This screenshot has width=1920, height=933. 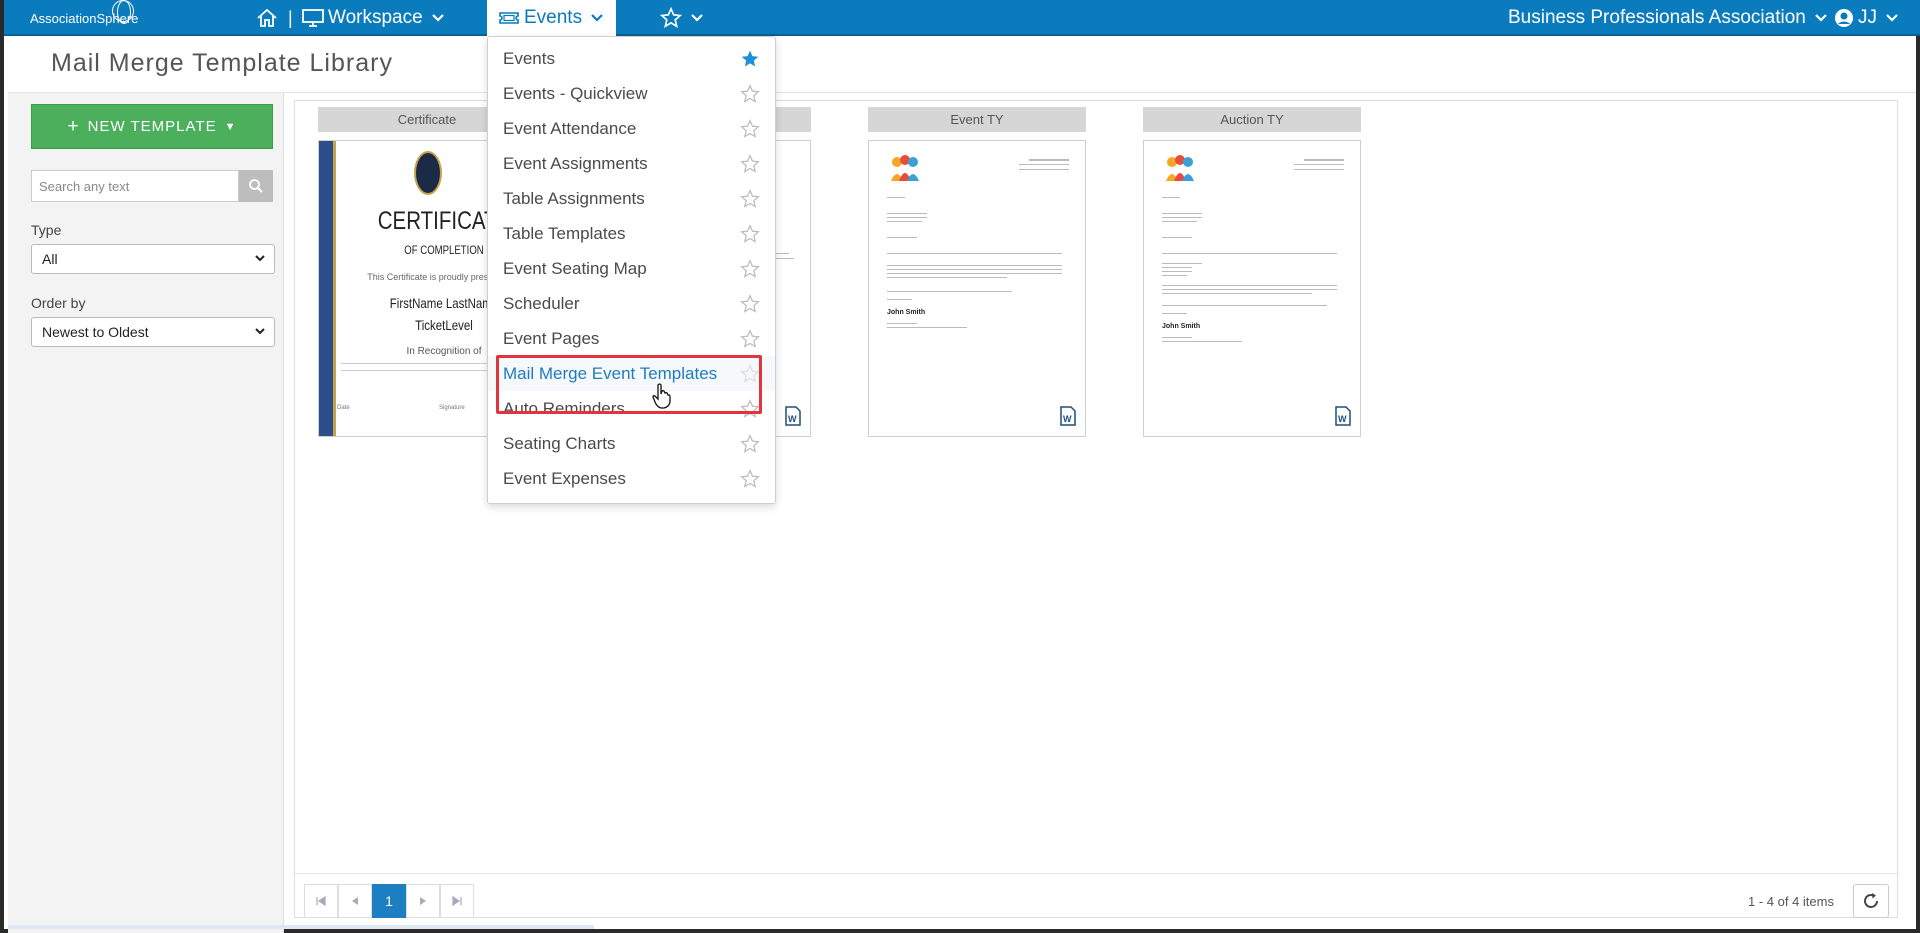 I want to click on user-menu: JJ, so click(x=1866, y=18).